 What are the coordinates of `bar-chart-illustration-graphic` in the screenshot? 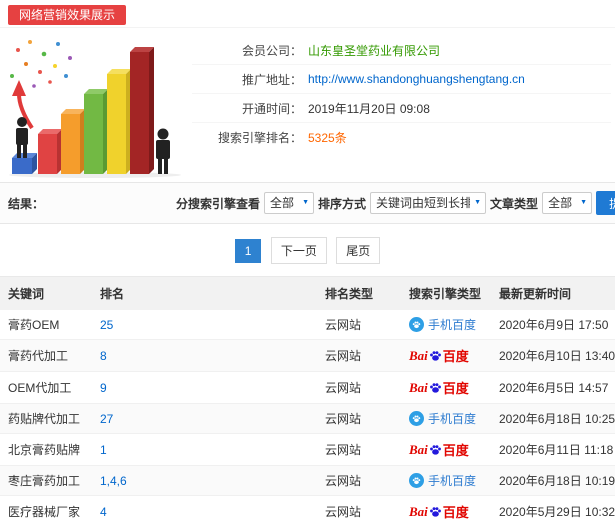 It's located at (95, 109).